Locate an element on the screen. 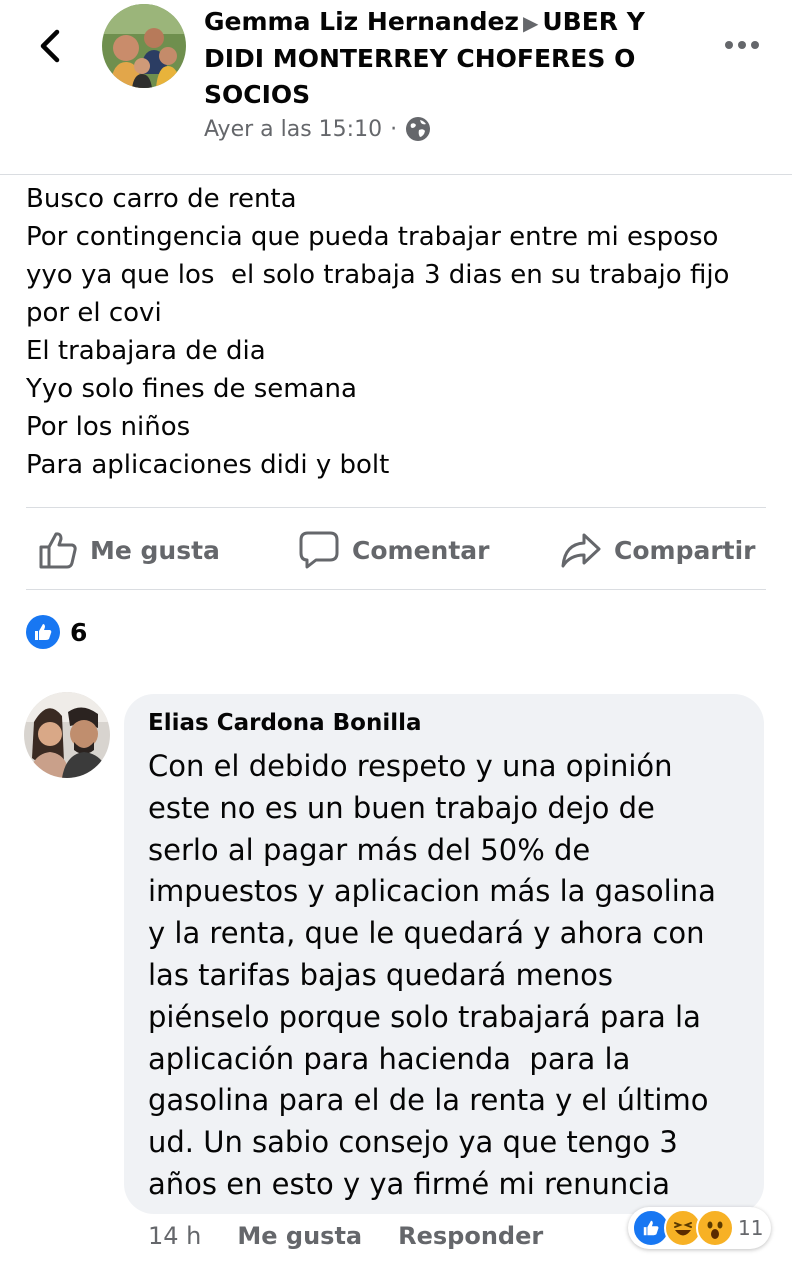 Image resolution: width=792 pixels, height=1280 pixels. like-button: Me gusta is located at coordinates (129, 550).